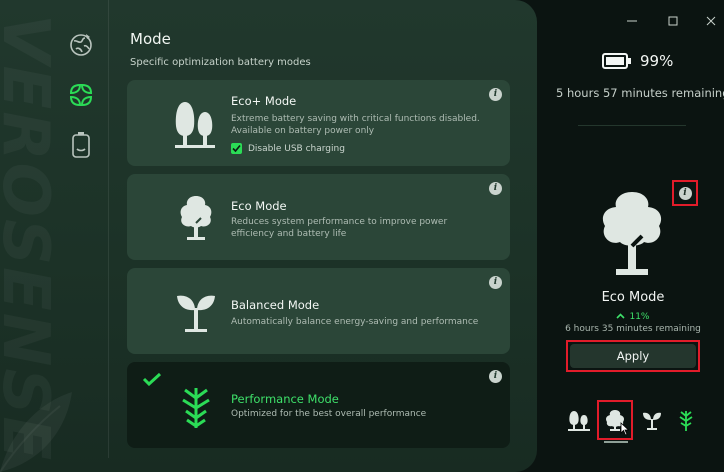  What do you see at coordinates (616, 442) in the screenshot?
I see `tray-selected-indicator` at bounding box center [616, 442].